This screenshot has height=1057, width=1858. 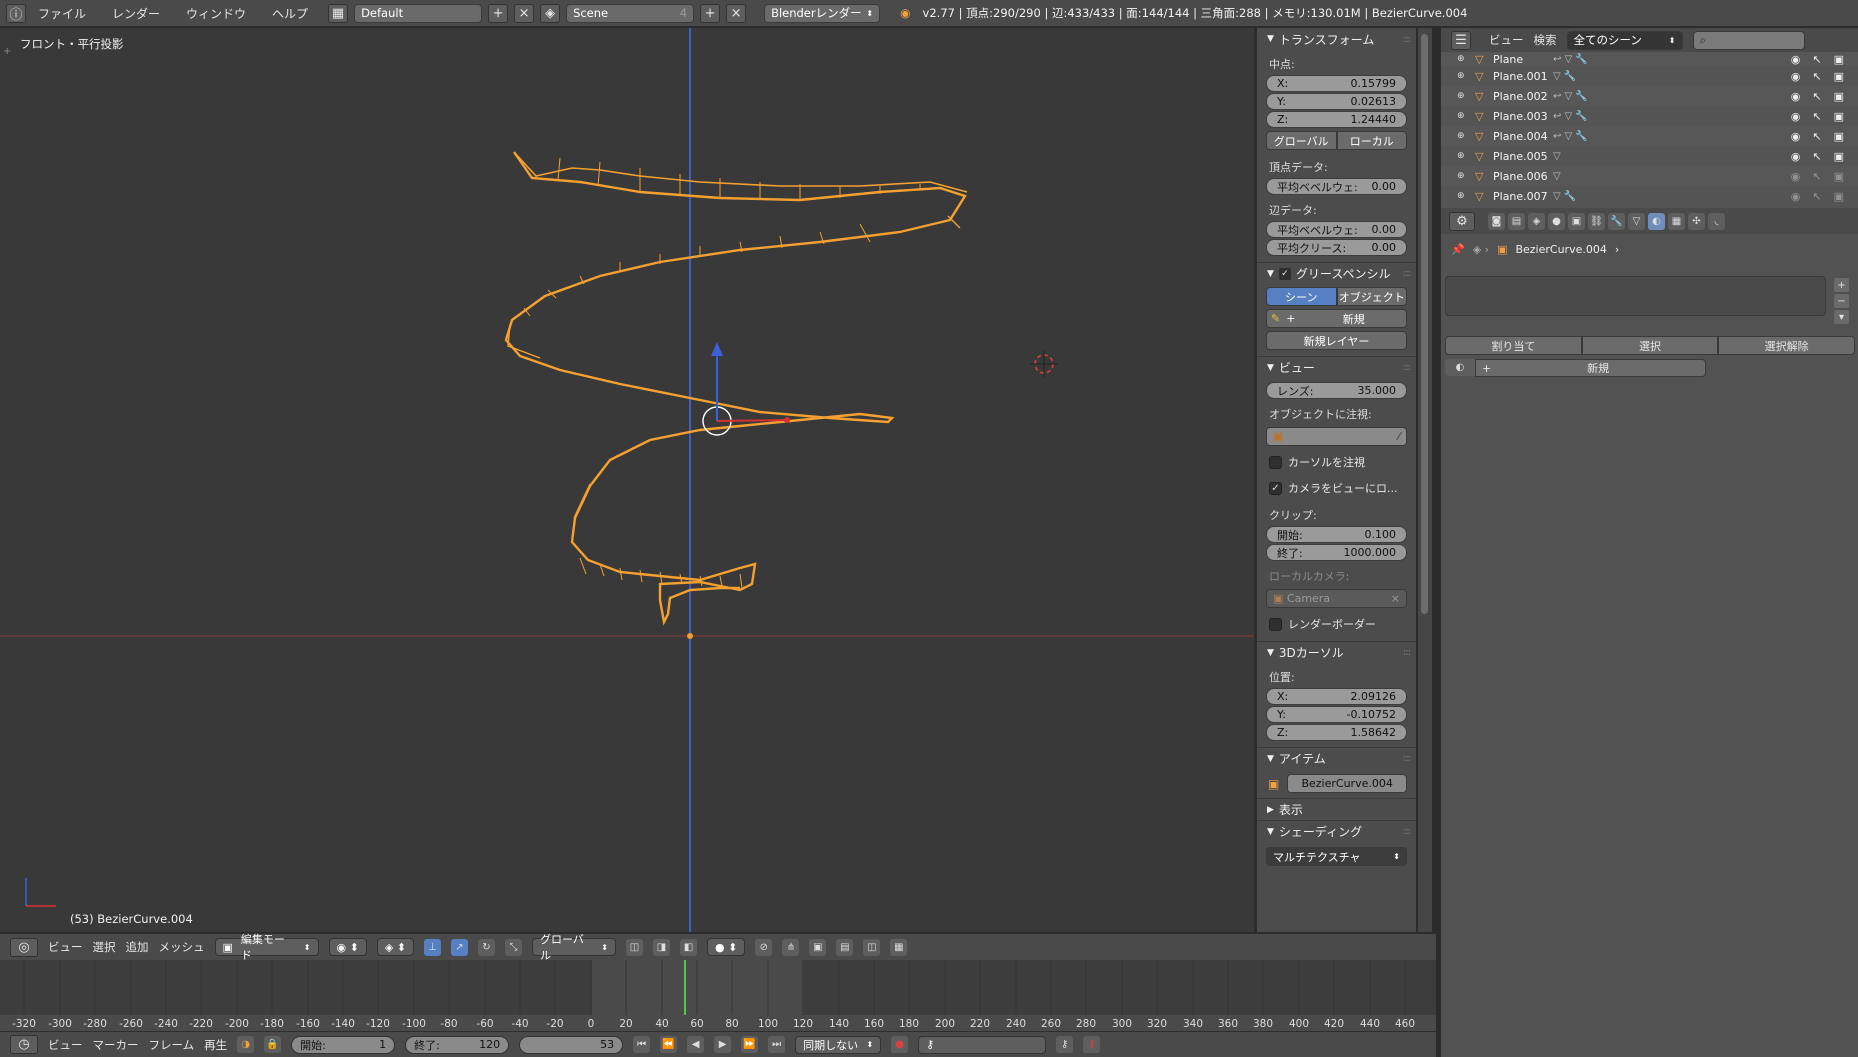 I want to click on clear-icon: ×, so click(x=1395, y=598).